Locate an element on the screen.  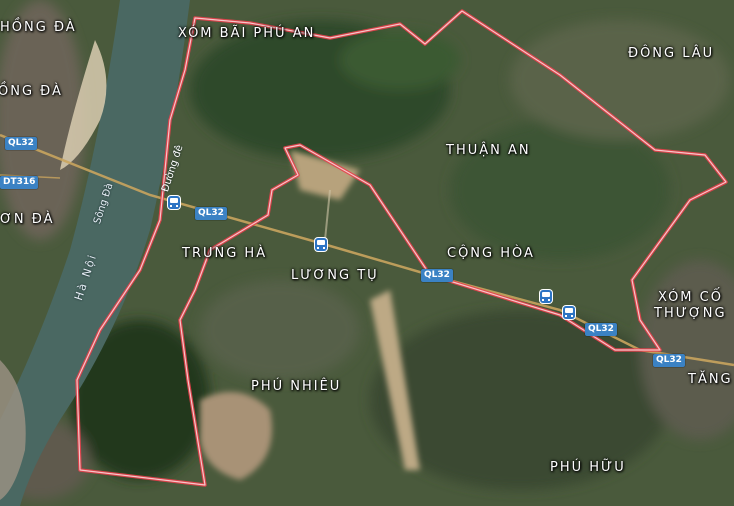
place-label: THUẬN AN is located at coordinates (488, 150).